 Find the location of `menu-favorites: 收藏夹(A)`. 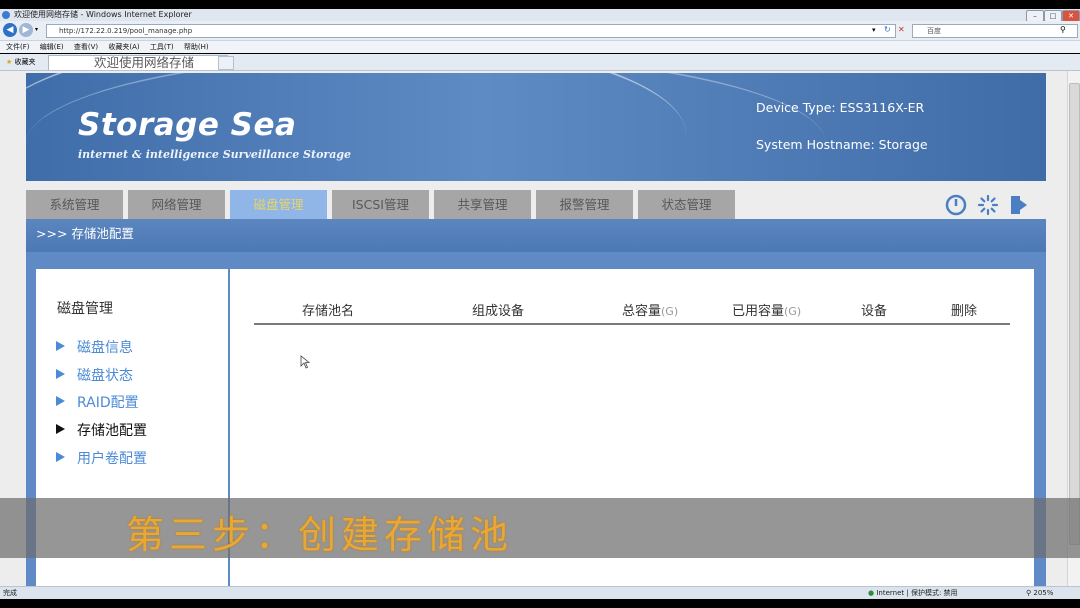

menu-favorites: 收藏夹(A) is located at coordinates (123, 47).